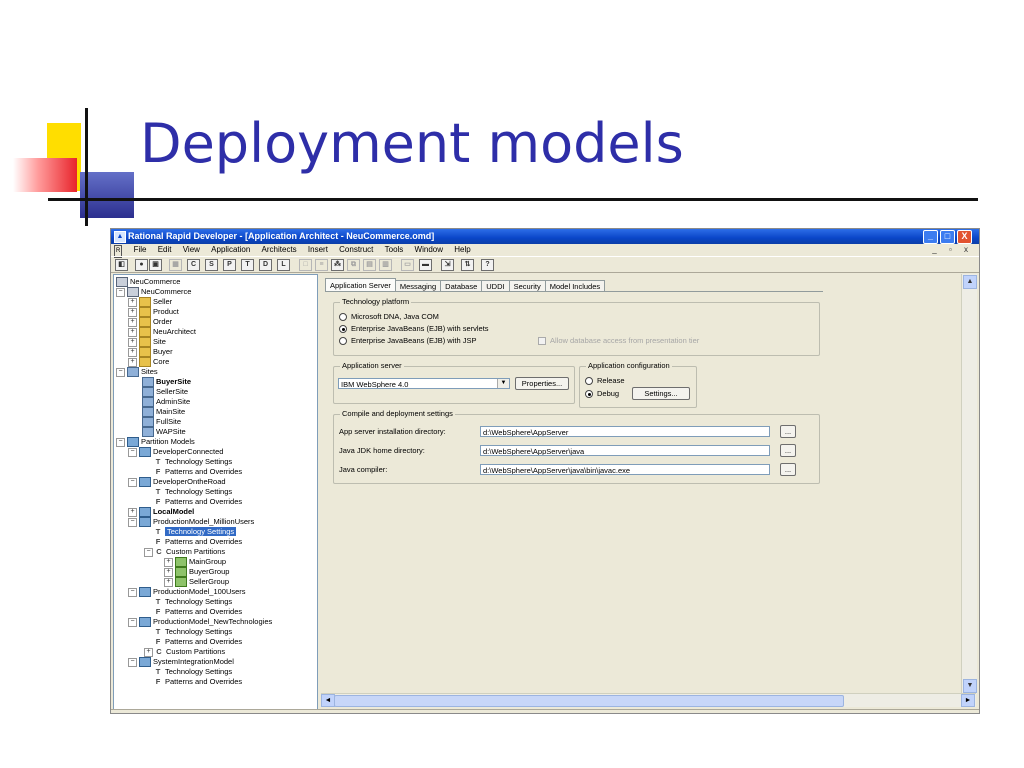 The height and width of the screenshot is (768, 1024). Describe the element at coordinates (625, 431) in the screenshot. I see `app-server-dir-field: d:\WebSphere\AppServer` at that location.